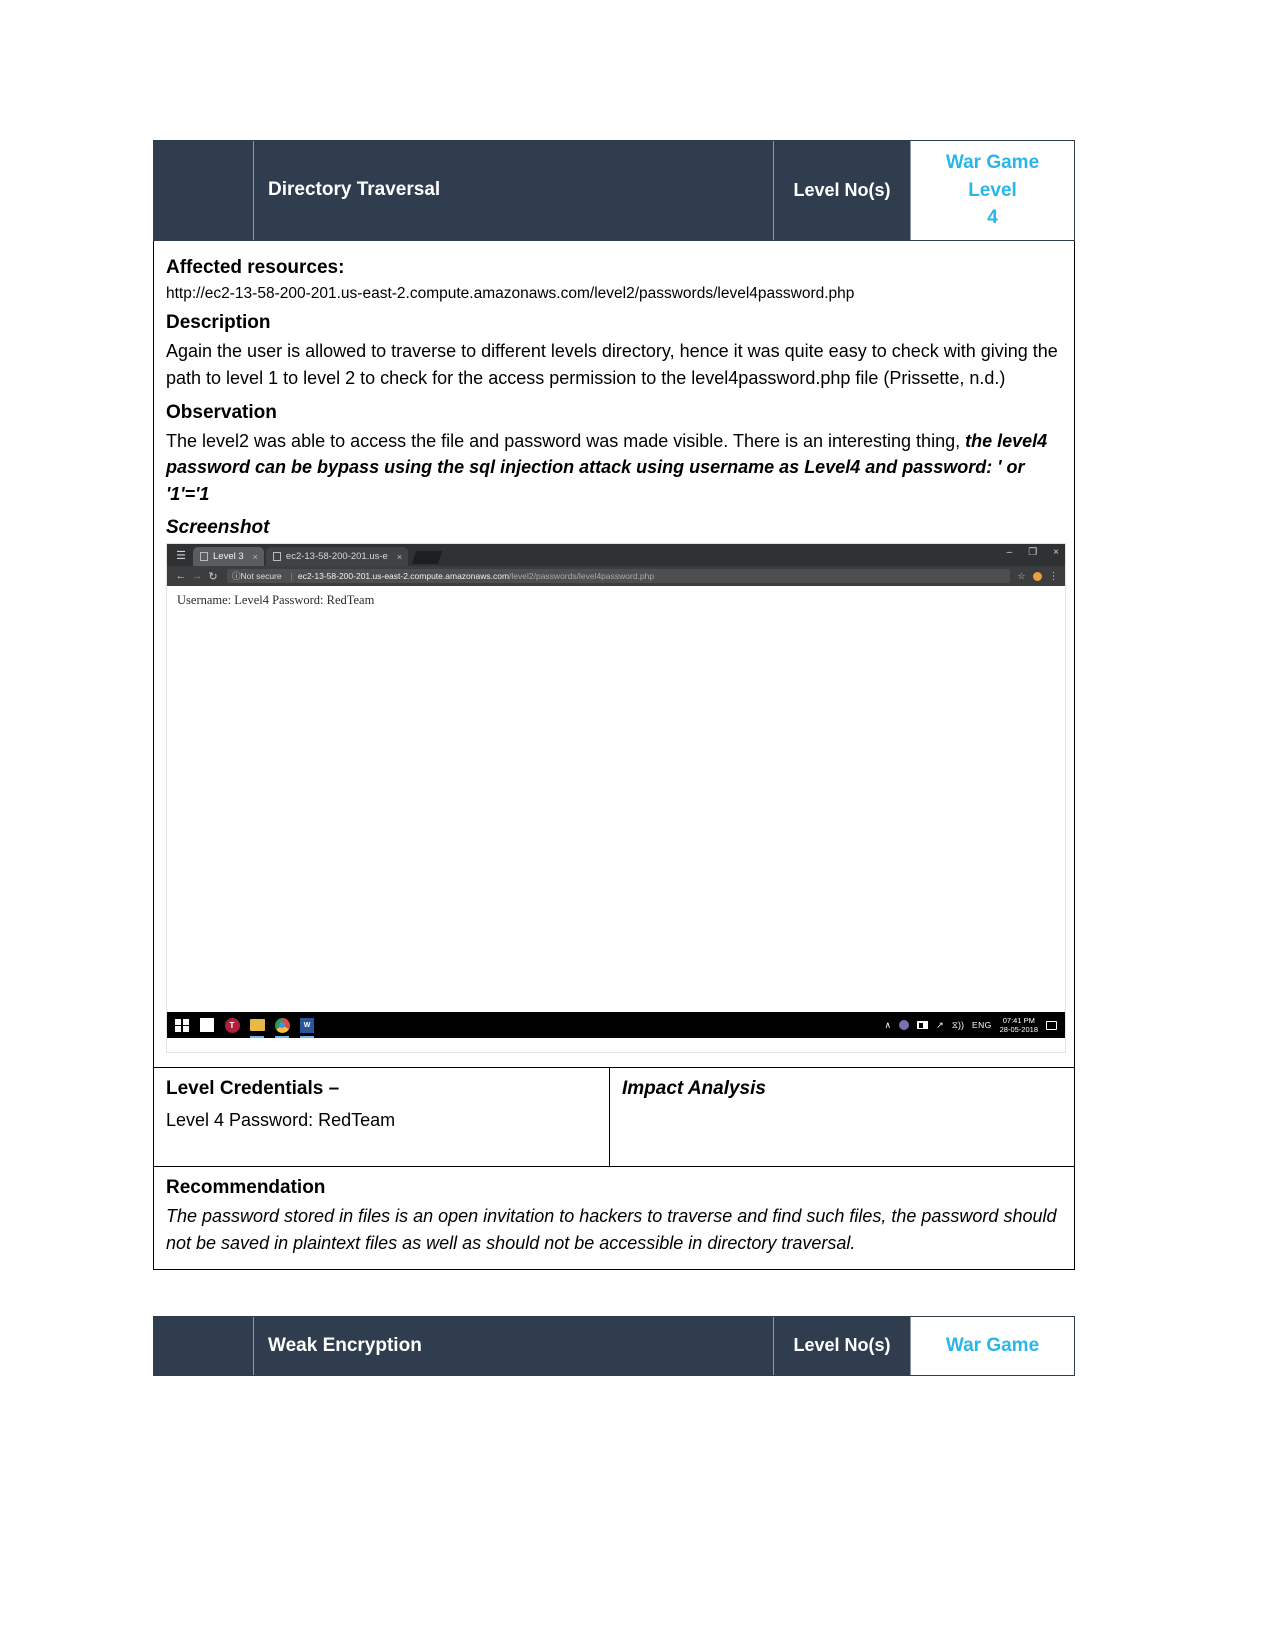 The height and width of the screenshot is (1650, 1275). I want to click on observation-heading: Observation, so click(221, 412).